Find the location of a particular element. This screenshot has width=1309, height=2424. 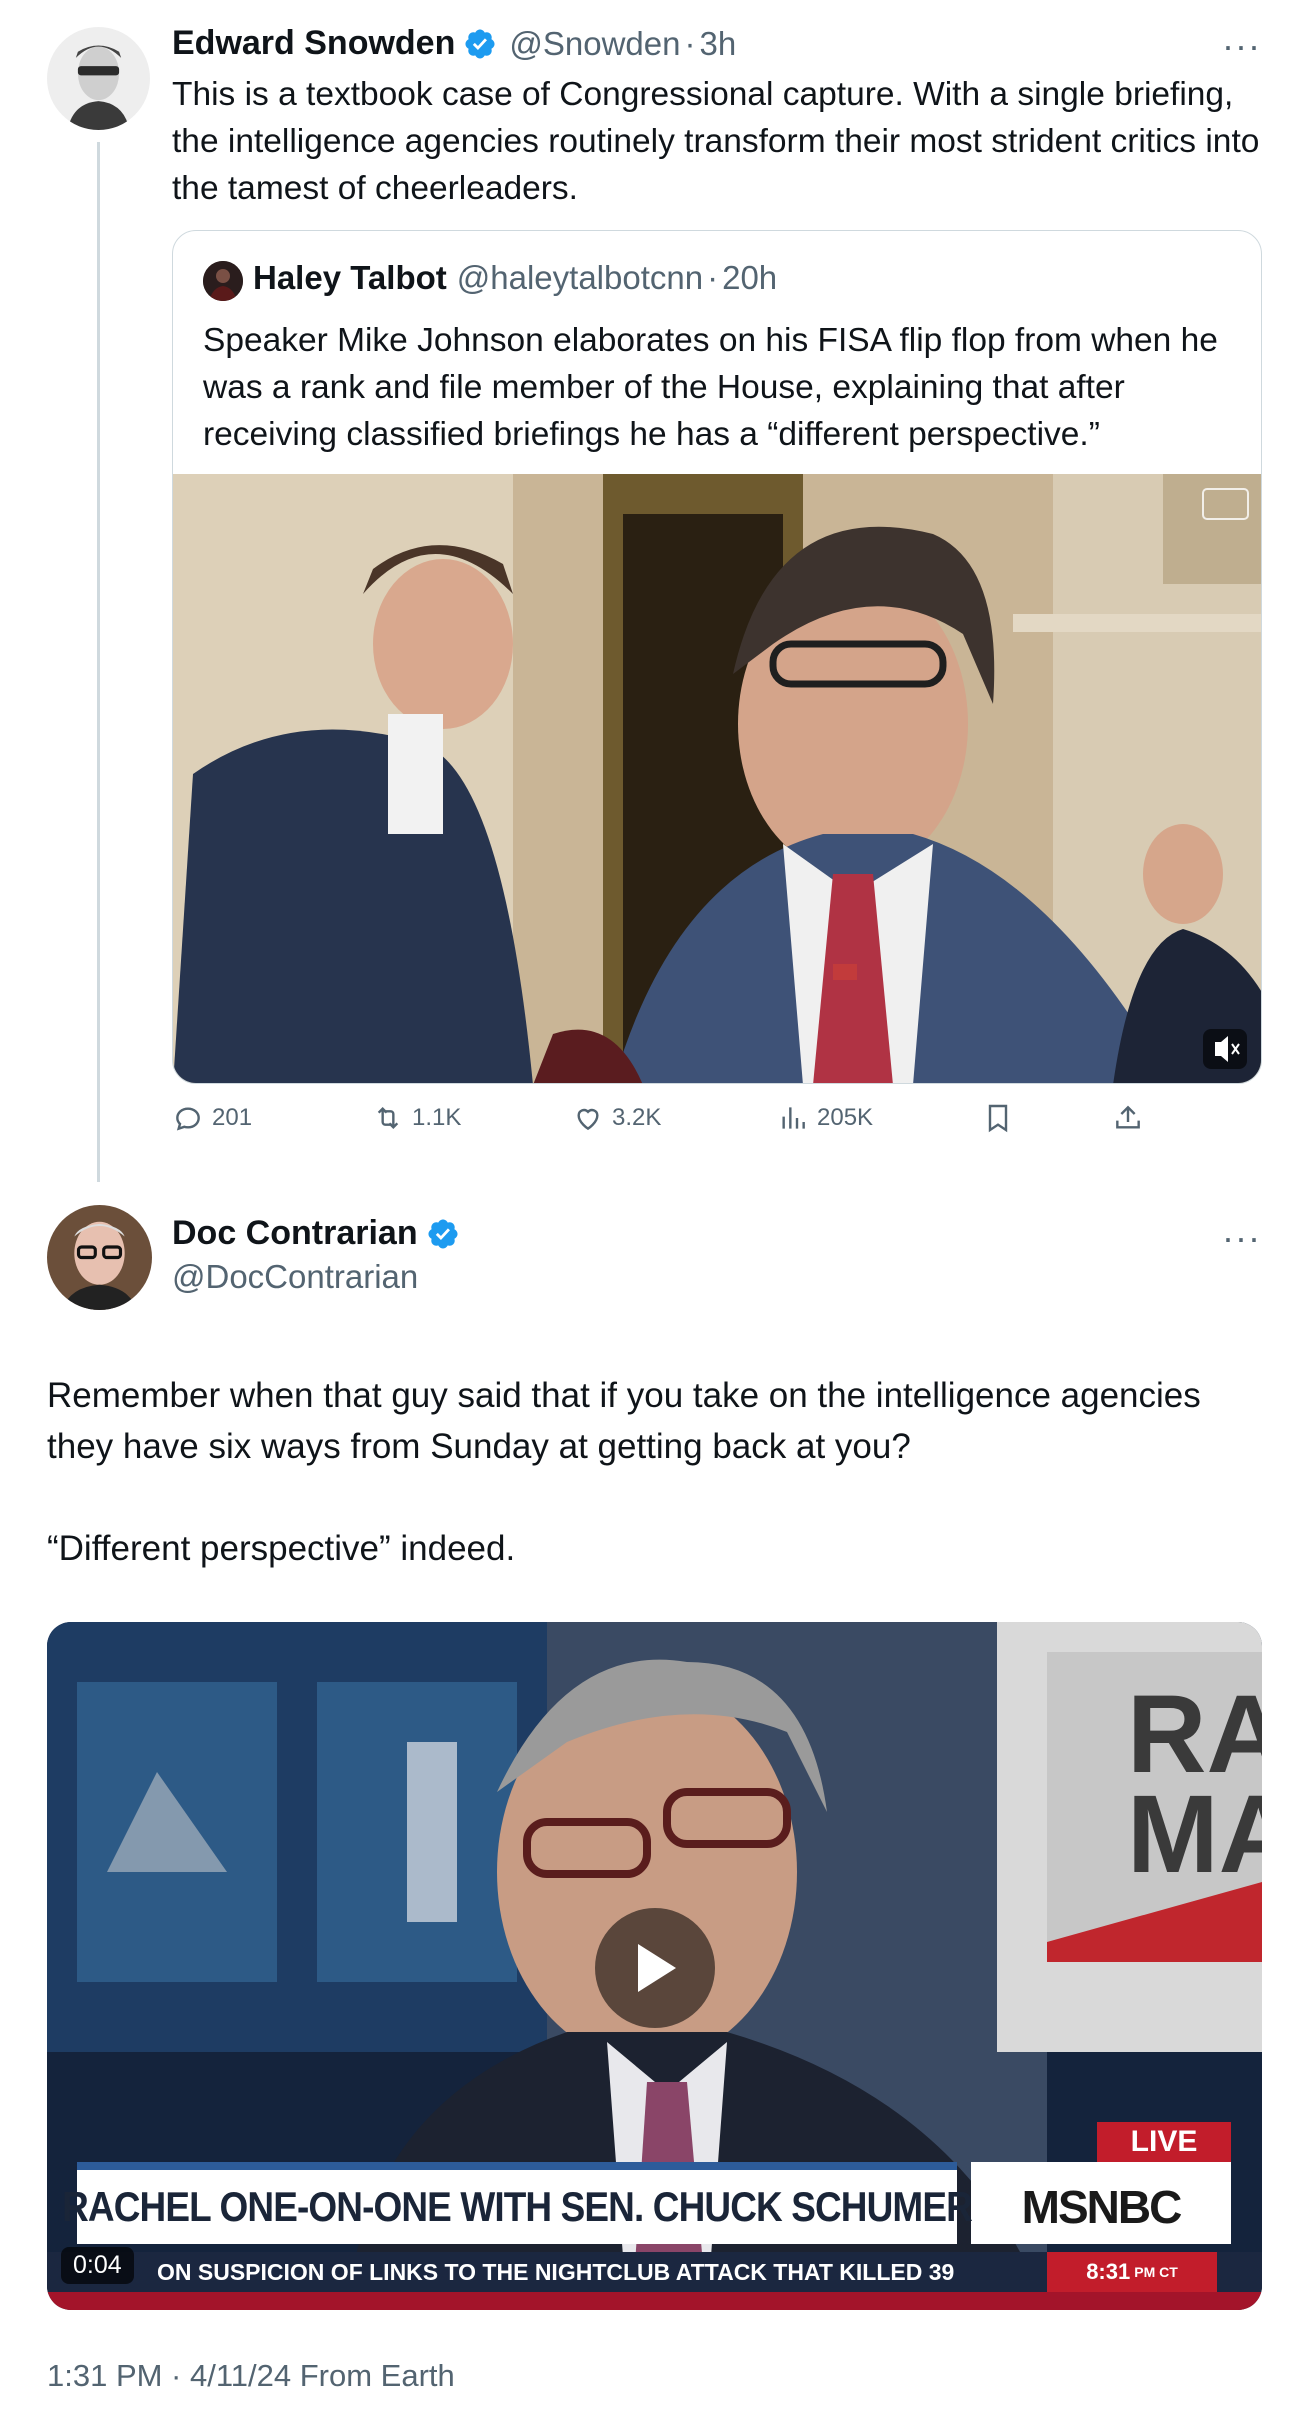

svg-text: MA is located at coordinates (1194, 1834).